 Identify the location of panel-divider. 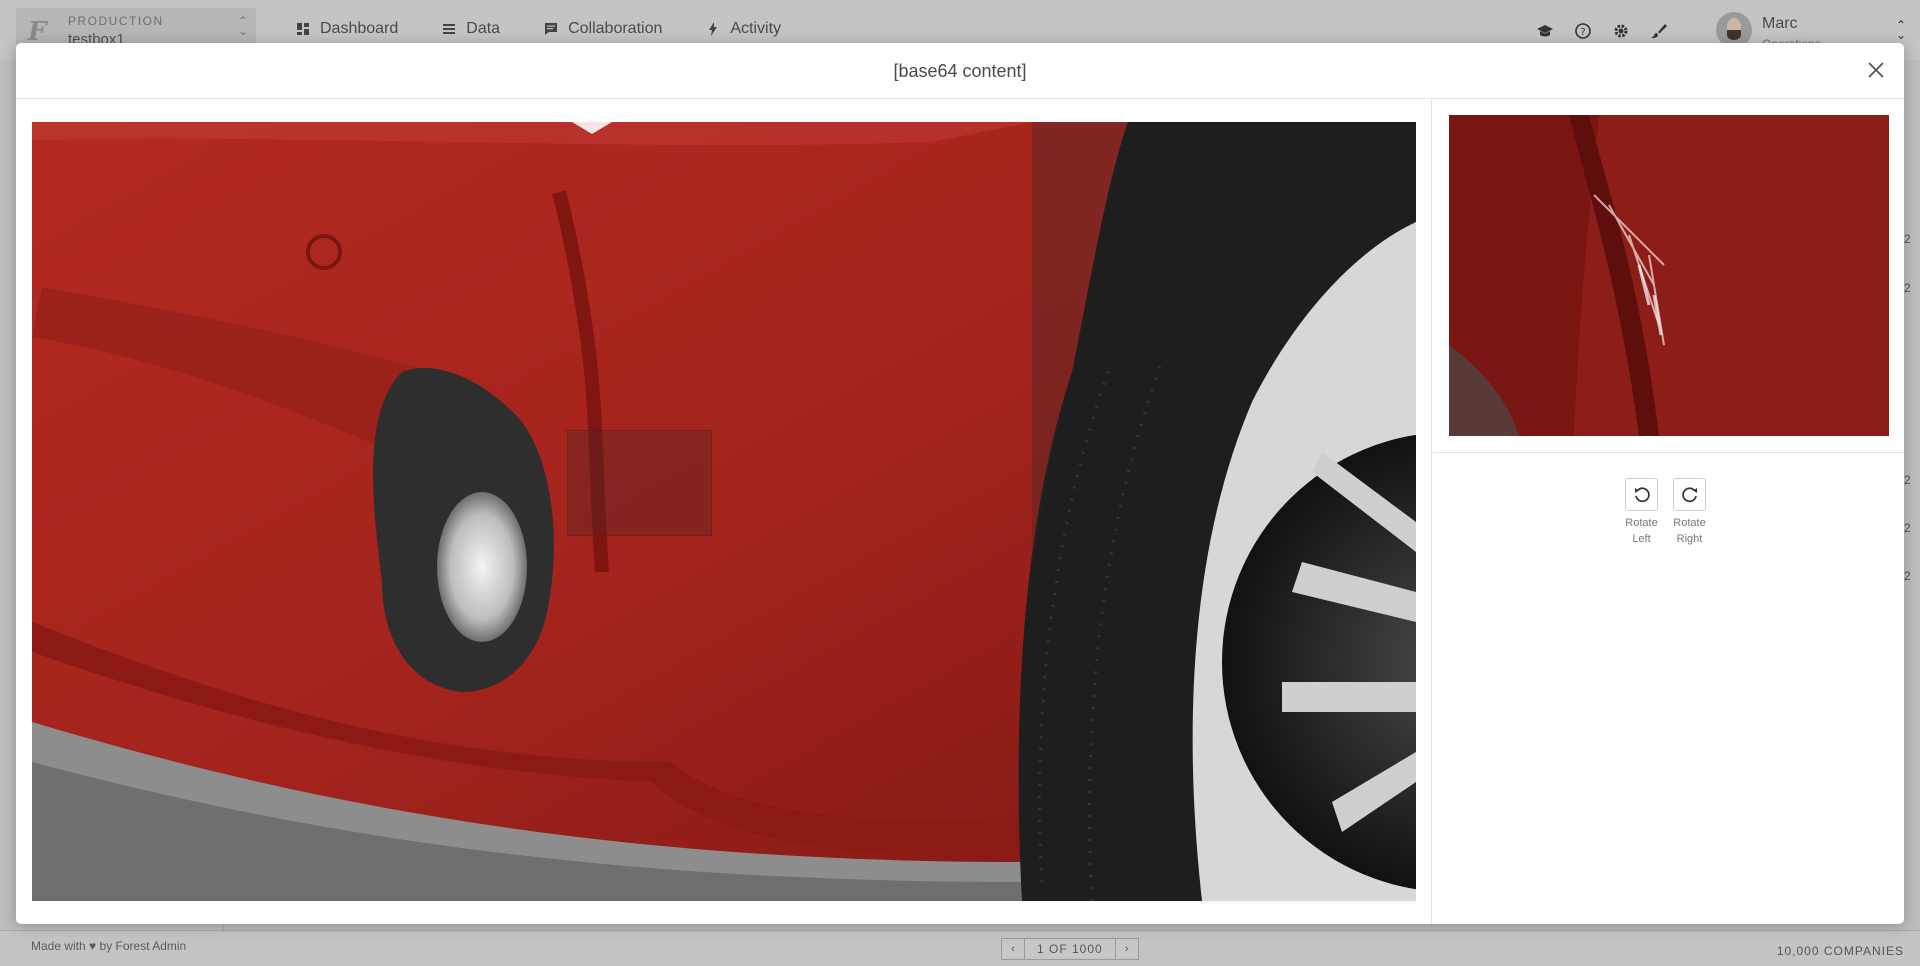
(1668, 452).